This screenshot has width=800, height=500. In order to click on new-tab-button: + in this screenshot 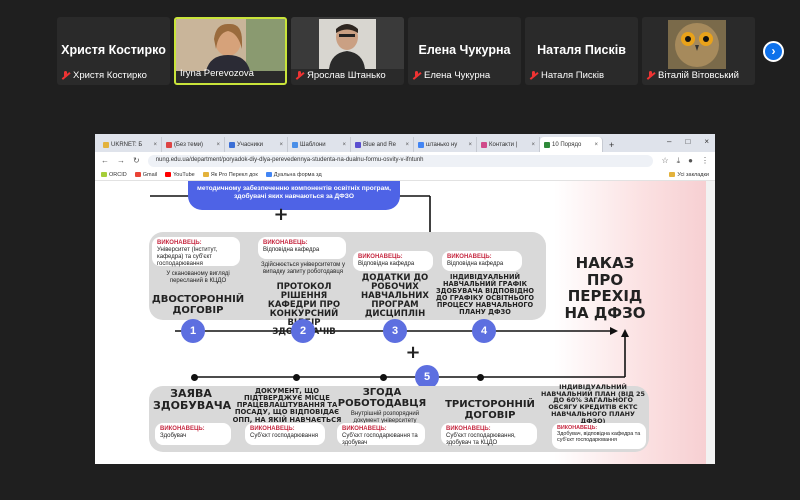, I will do `click(611, 146)`.